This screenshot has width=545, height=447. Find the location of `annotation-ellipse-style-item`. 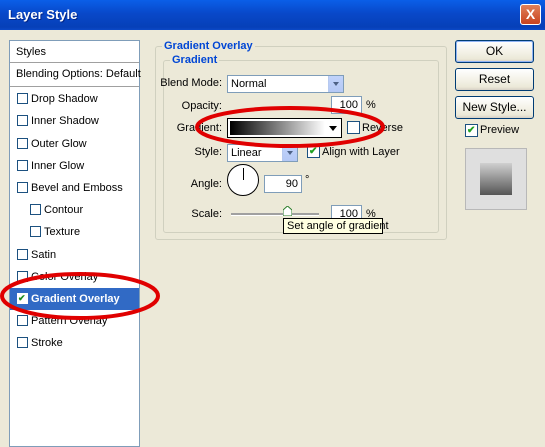

annotation-ellipse-style-item is located at coordinates (80, 296).